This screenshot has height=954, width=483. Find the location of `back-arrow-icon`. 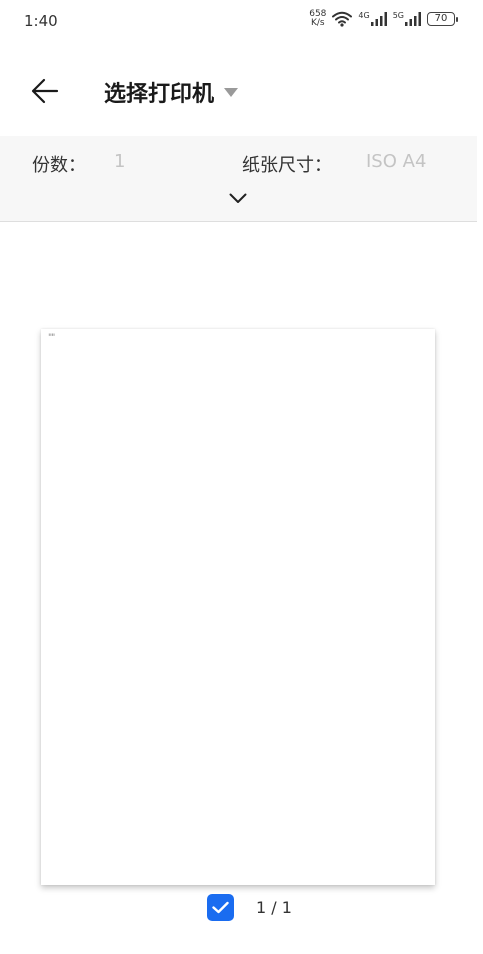

back-arrow-icon is located at coordinates (45, 91).